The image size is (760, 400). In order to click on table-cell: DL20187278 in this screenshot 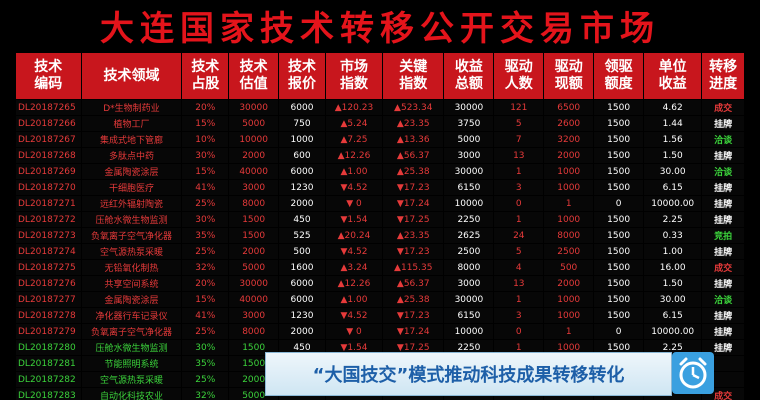, I will do `click(48, 315)`.